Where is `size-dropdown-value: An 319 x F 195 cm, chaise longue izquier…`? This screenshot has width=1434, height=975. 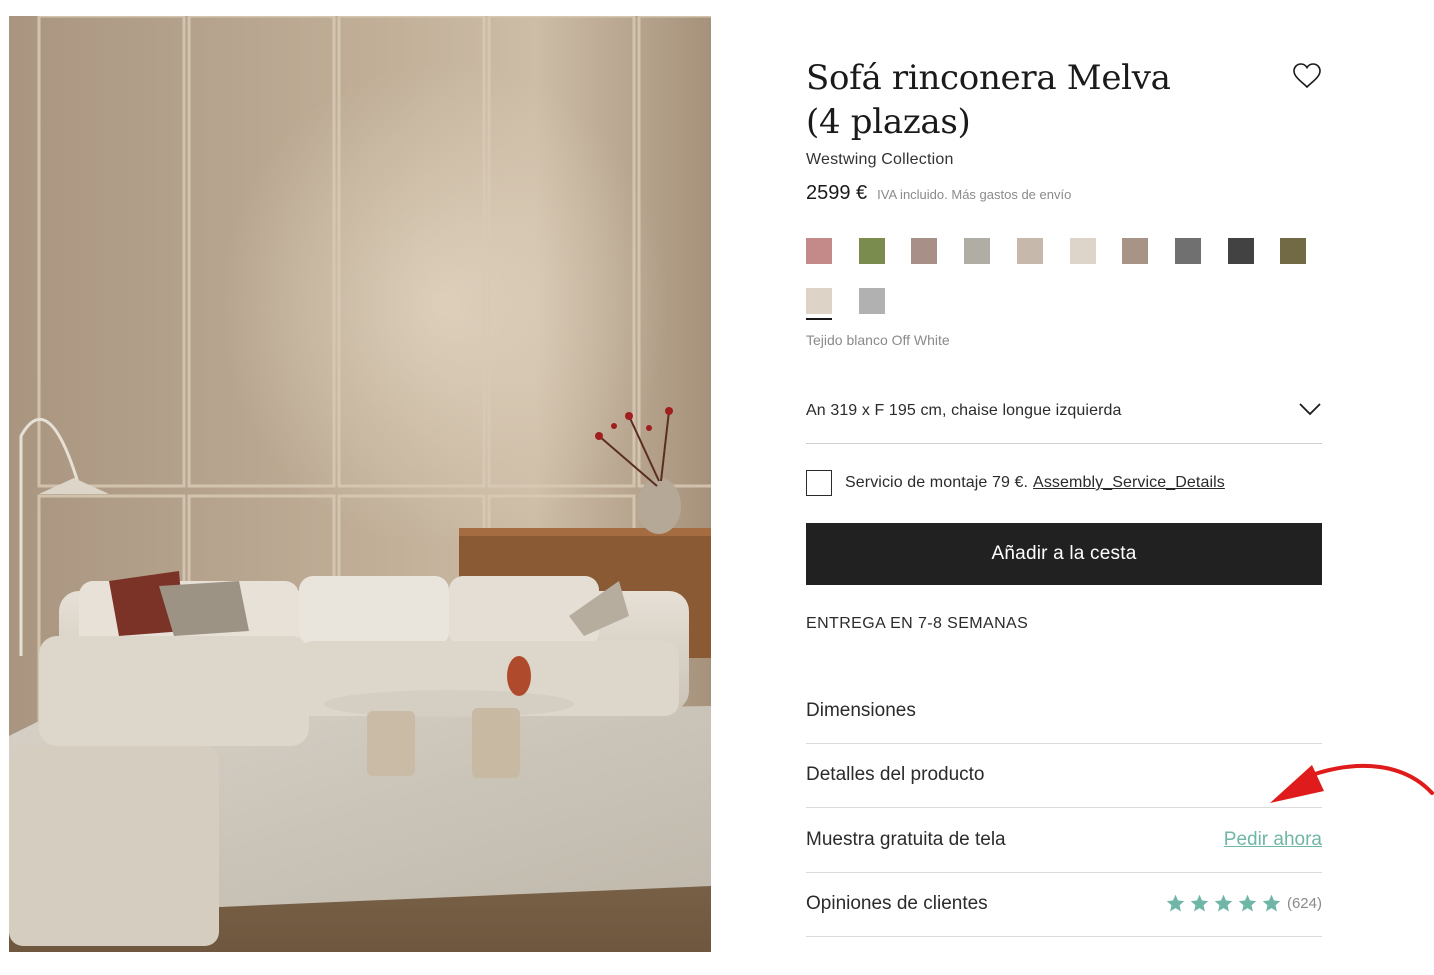
size-dropdown-value: An 319 x F 195 cm, chaise longue izquier… is located at coordinates (964, 410).